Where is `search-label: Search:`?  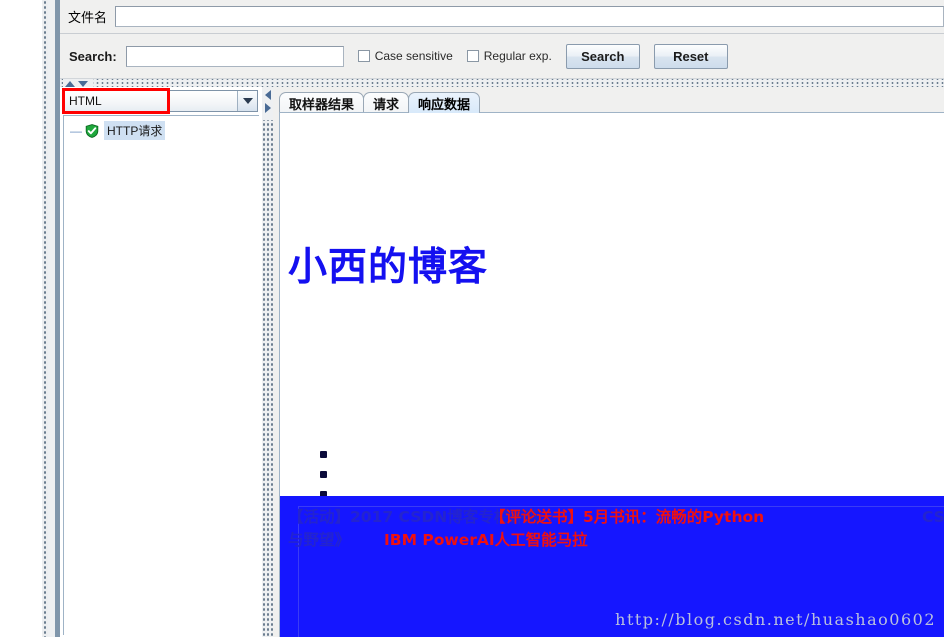 search-label: Search: is located at coordinates (93, 56).